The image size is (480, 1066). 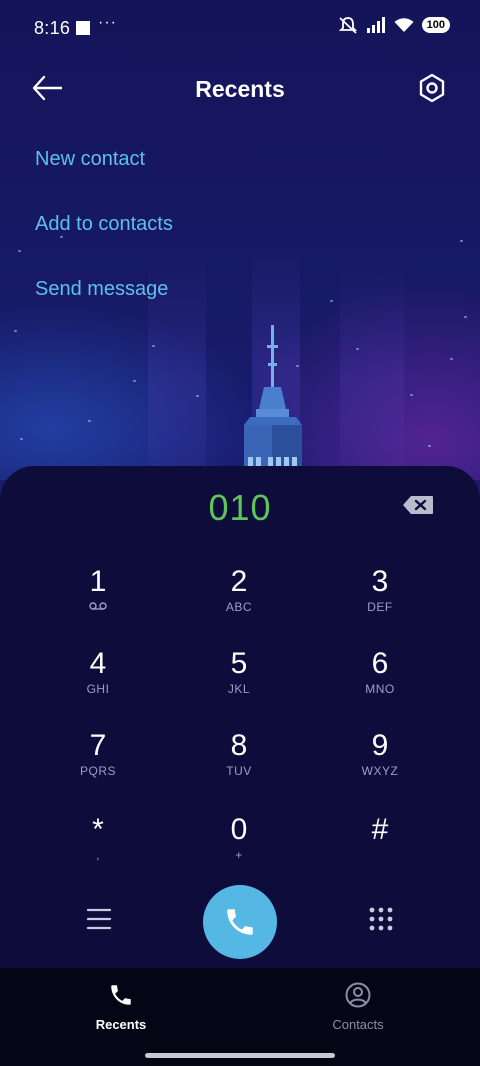 What do you see at coordinates (375, 25) in the screenshot?
I see `signal-icon` at bounding box center [375, 25].